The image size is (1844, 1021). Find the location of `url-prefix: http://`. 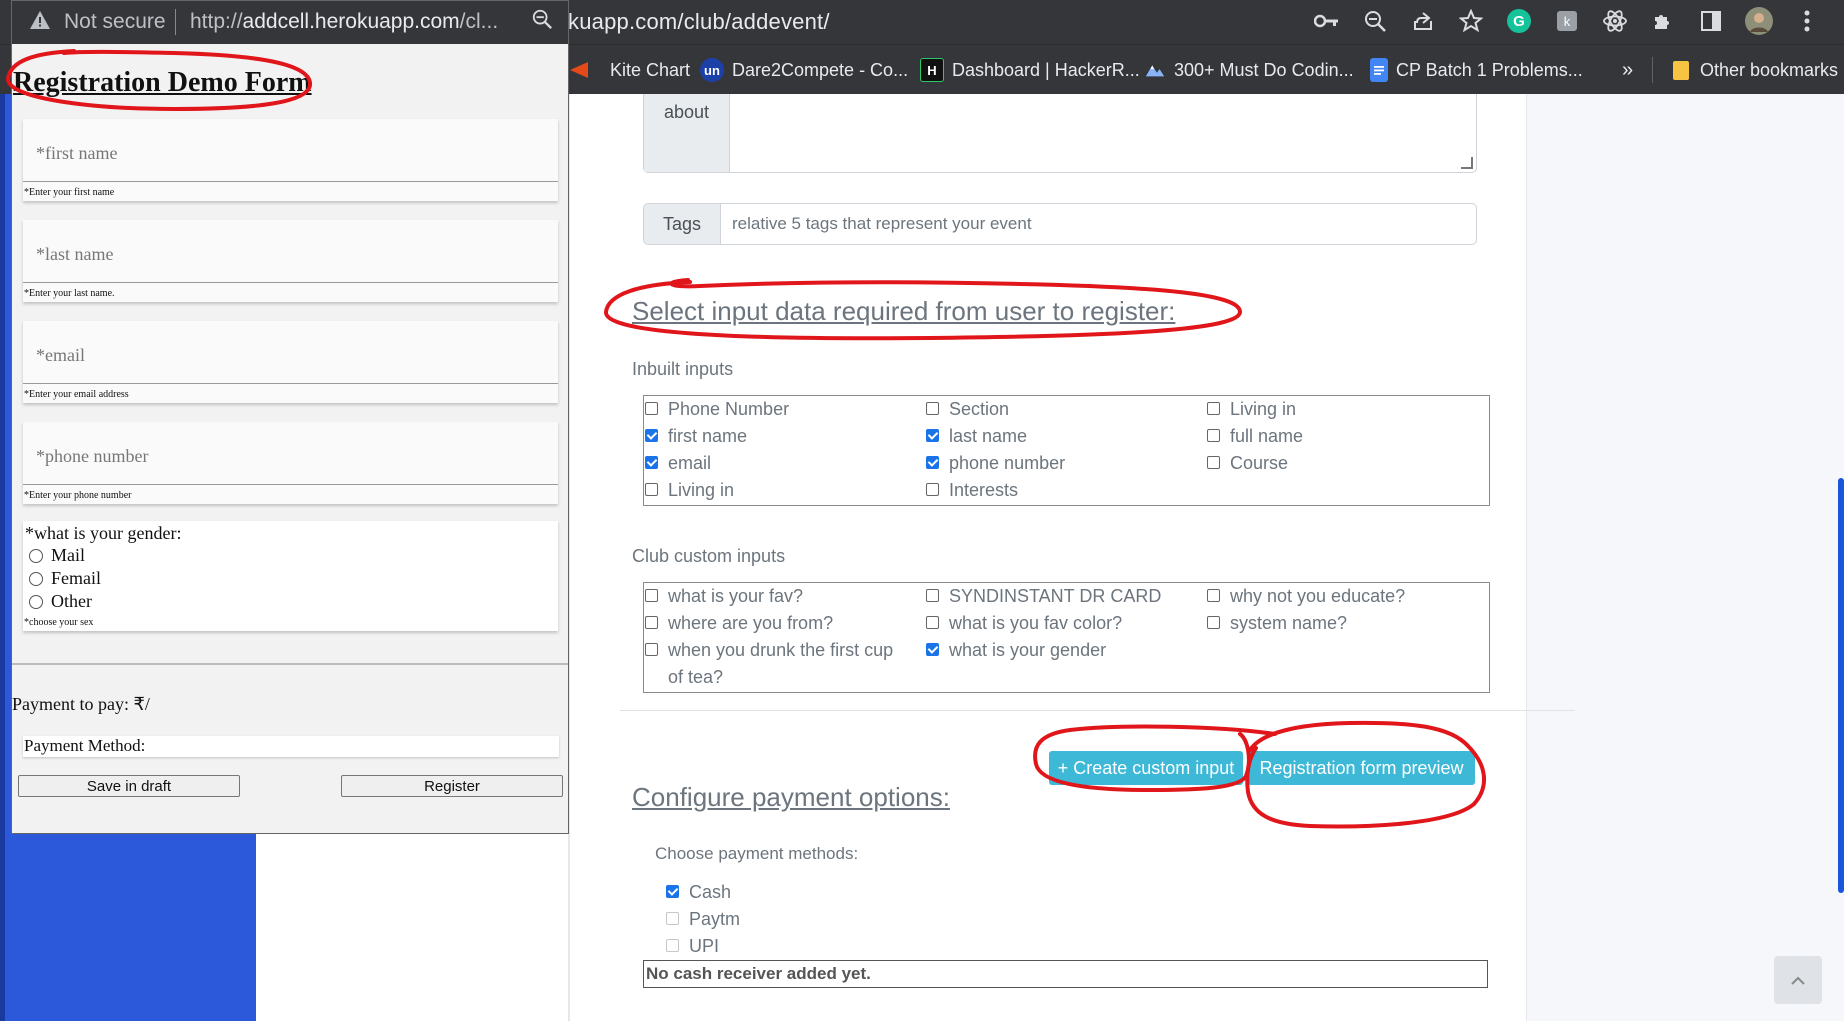

url-prefix: http:// is located at coordinates (216, 21).